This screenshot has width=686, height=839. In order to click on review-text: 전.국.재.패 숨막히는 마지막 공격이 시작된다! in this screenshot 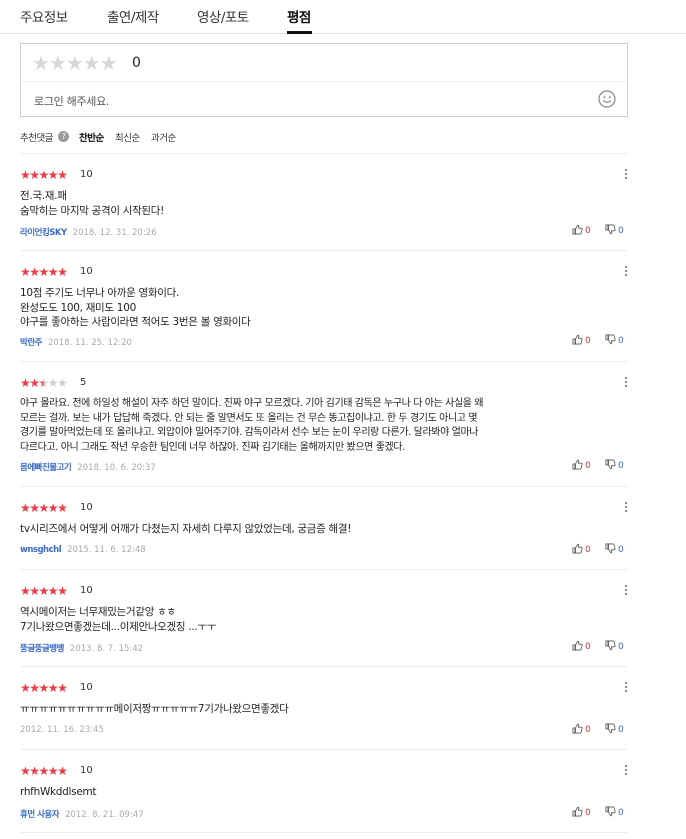, I will do `click(92, 203)`.